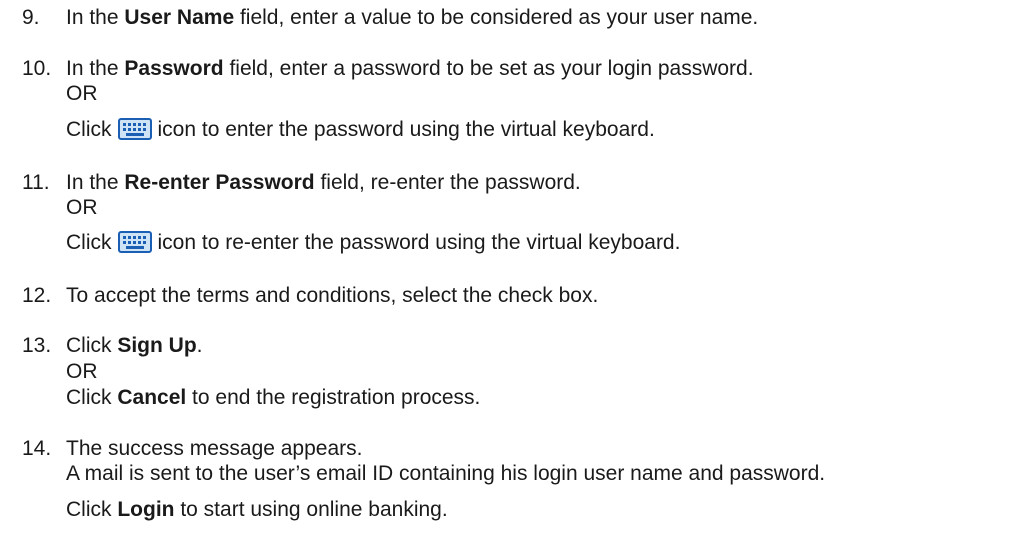  Describe the element at coordinates (219, 182) in the screenshot. I see `re-enter-password-field-label: Re-enter Password` at that location.